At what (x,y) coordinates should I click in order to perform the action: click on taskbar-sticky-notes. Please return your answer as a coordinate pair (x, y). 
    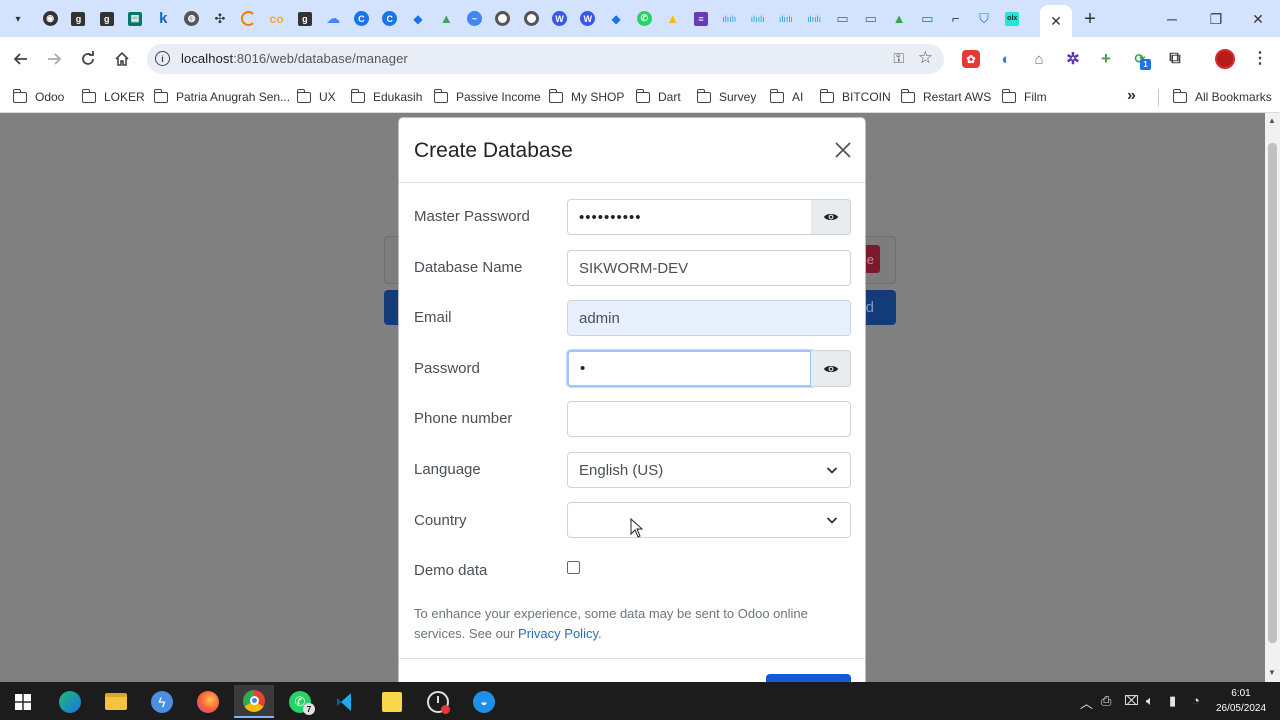
    Looking at the image, I should click on (392, 701).